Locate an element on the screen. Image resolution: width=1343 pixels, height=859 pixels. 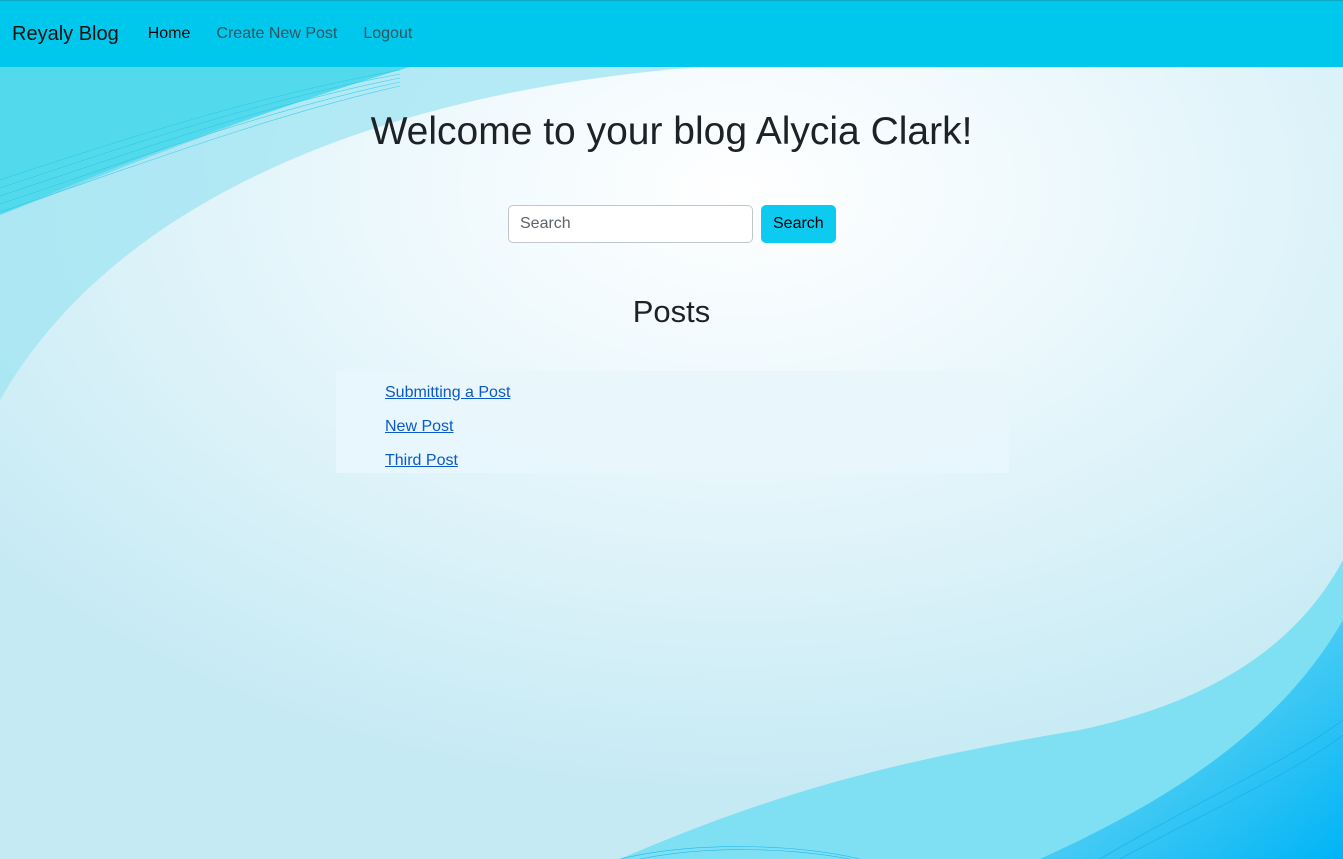
post-link: Submitting a Post is located at coordinates (447, 393).